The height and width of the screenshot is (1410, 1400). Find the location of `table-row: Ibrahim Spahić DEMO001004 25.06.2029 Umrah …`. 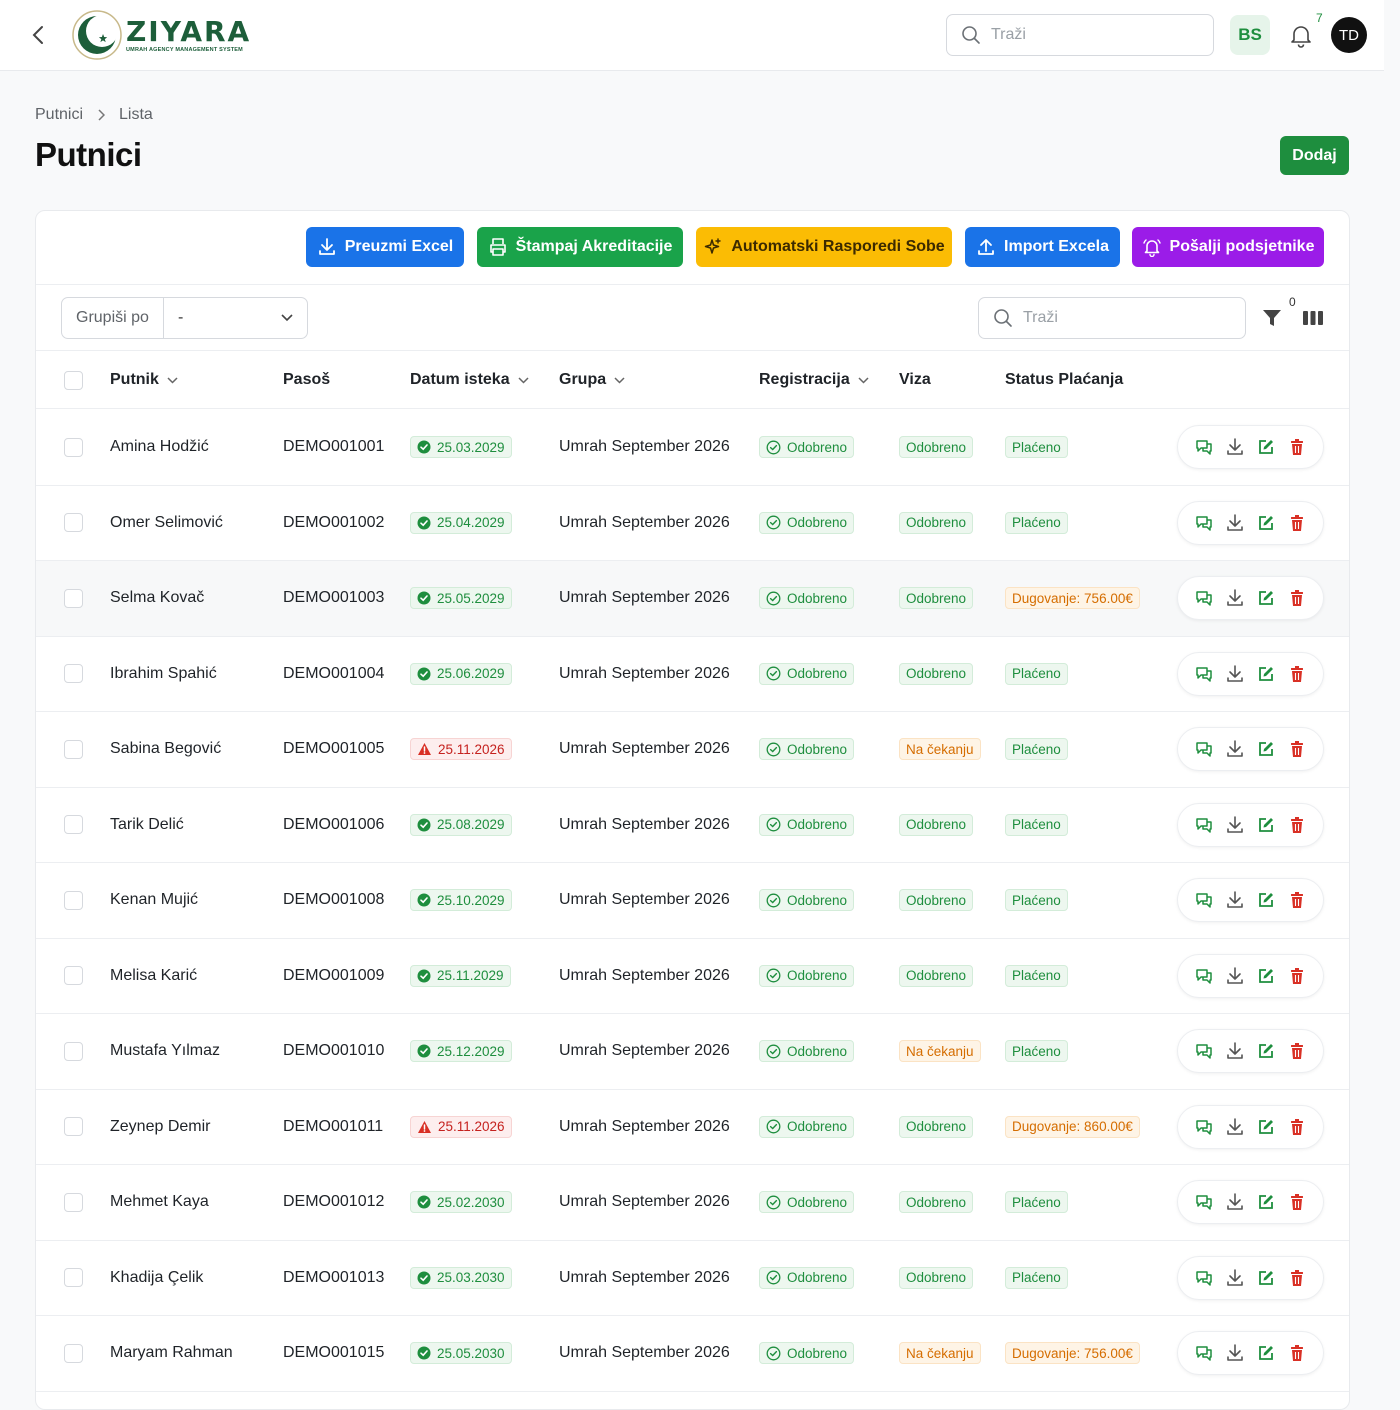

table-row: Ibrahim Spahić DEMO001004 25.06.2029 Umrah … is located at coordinates (692, 674).